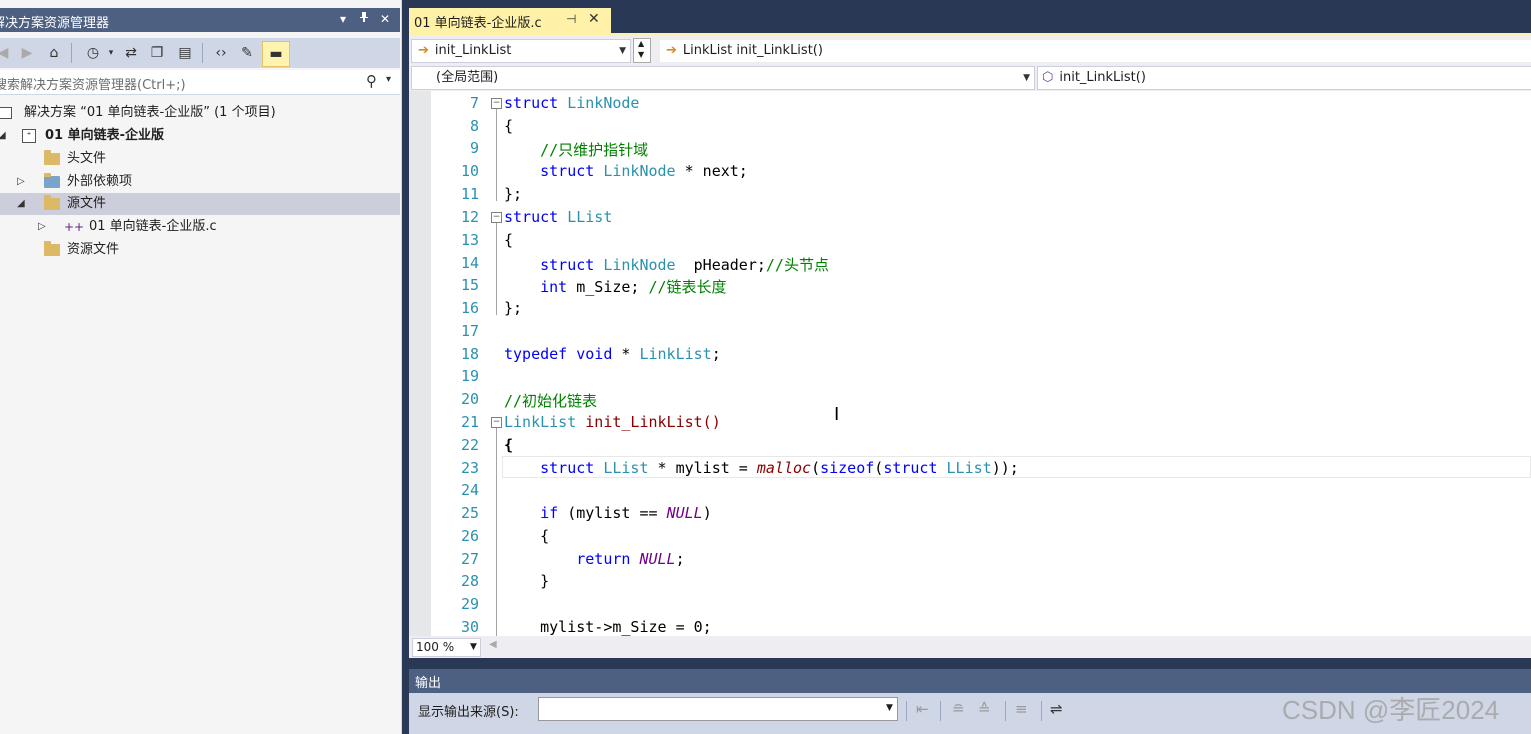  Describe the element at coordinates (469, 217) in the screenshot. I see `line-number: 12` at that location.